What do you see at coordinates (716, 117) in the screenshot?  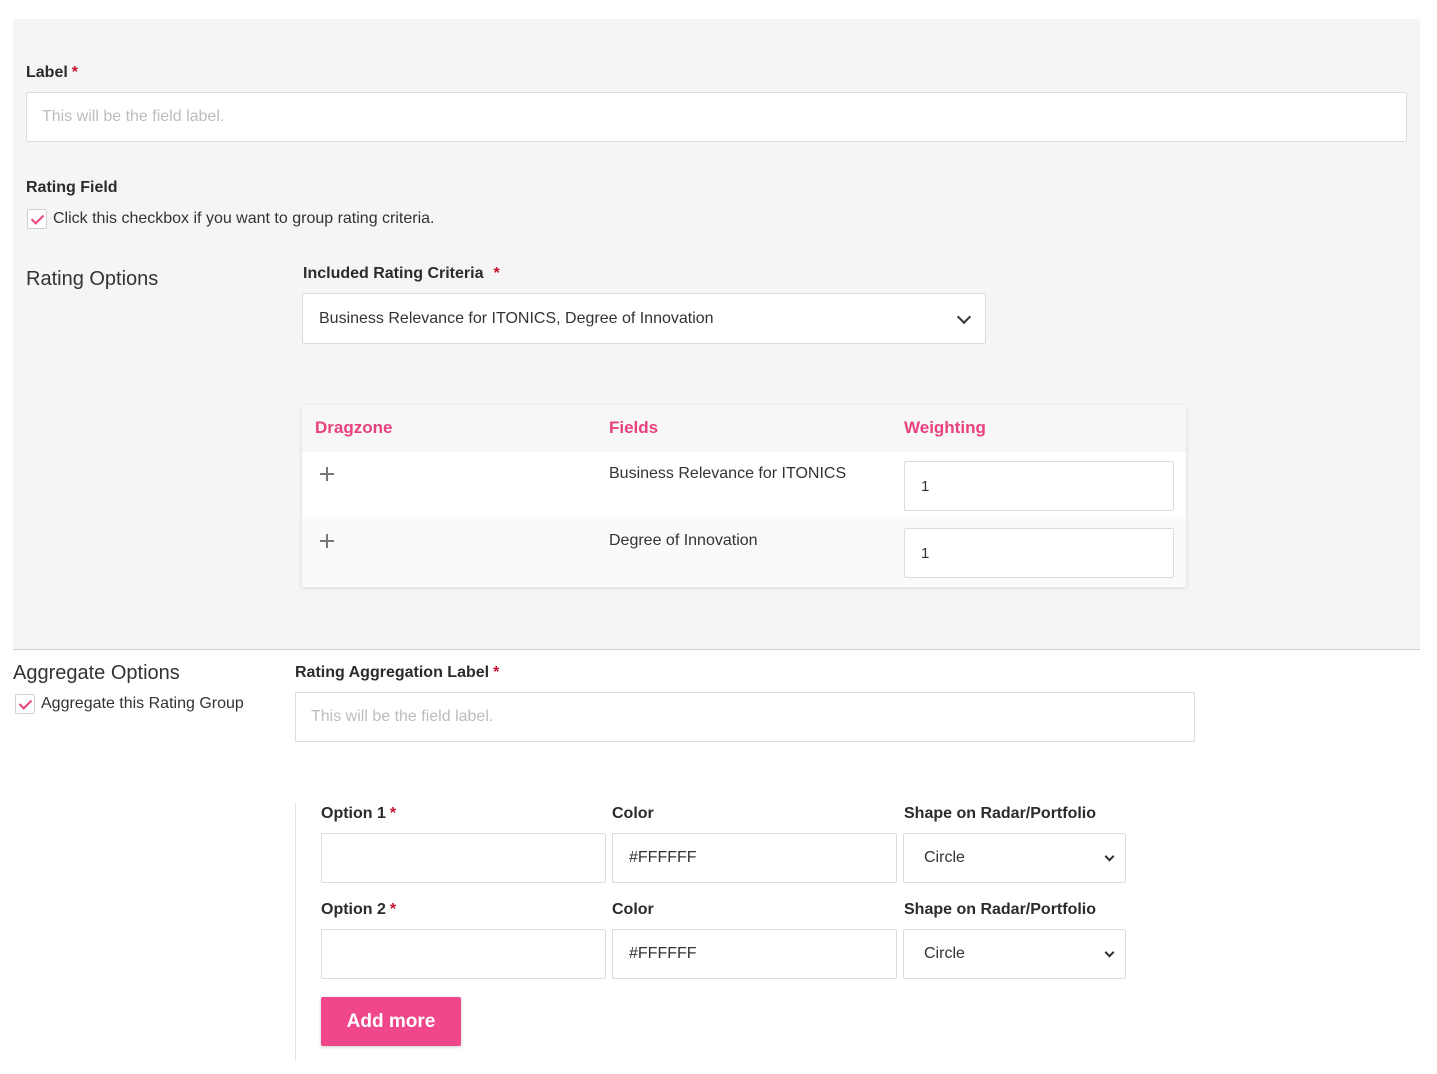 I see `label-input: This will be the field label.` at bounding box center [716, 117].